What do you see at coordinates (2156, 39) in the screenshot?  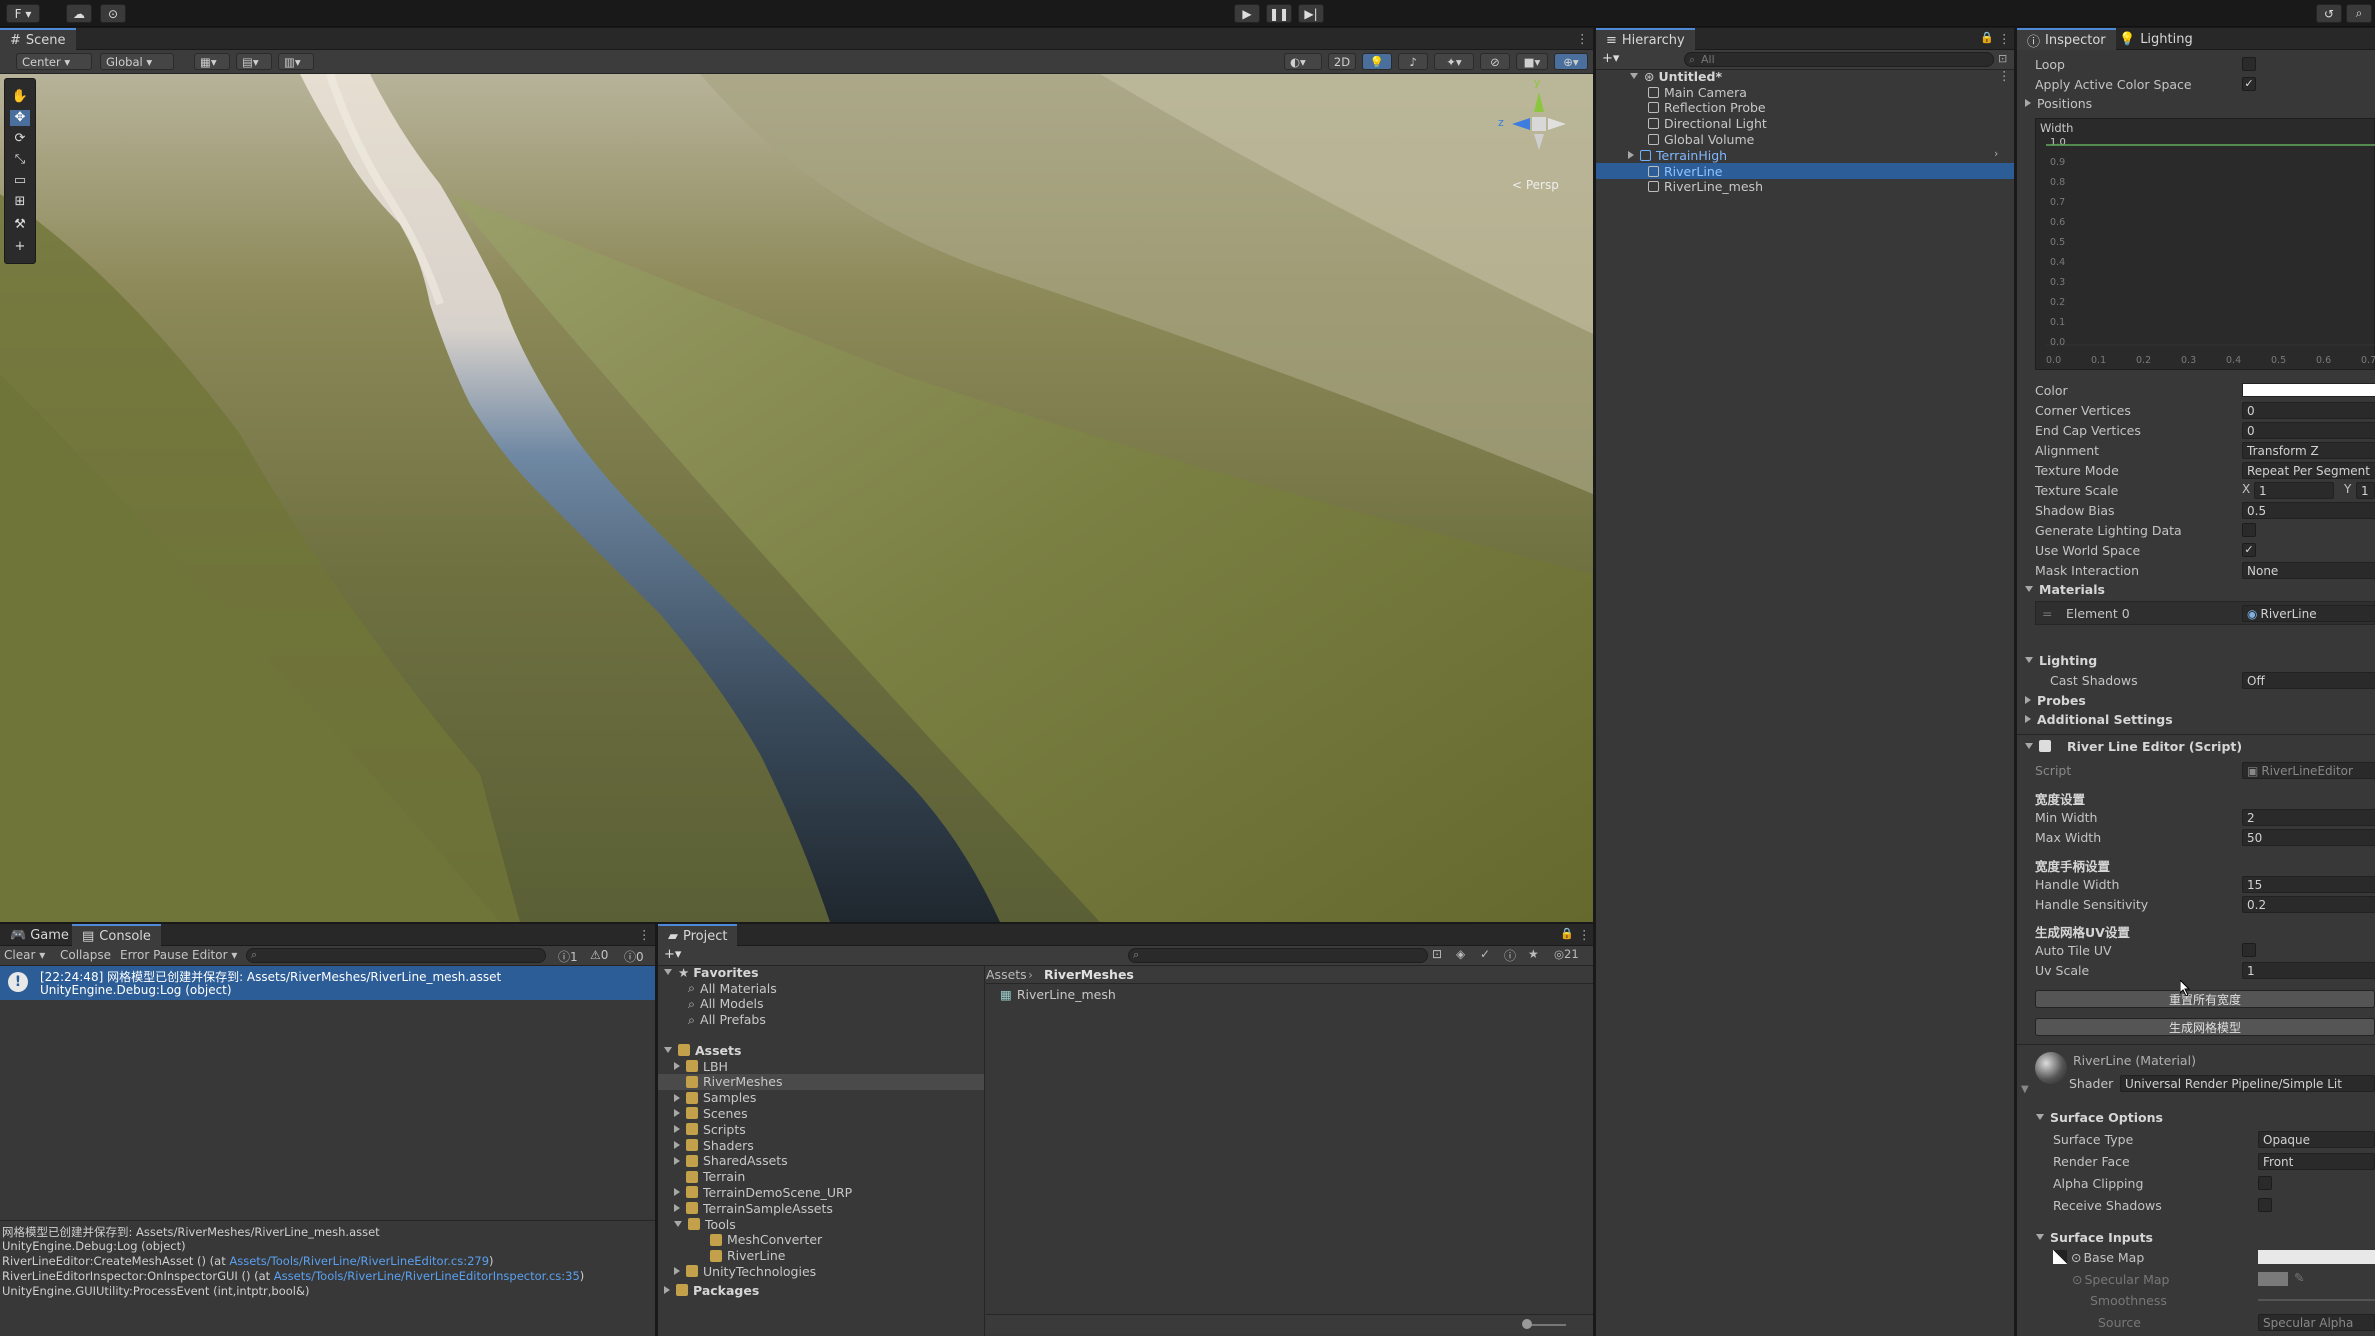 I see `tab-lighting: 💡 Lighting` at bounding box center [2156, 39].